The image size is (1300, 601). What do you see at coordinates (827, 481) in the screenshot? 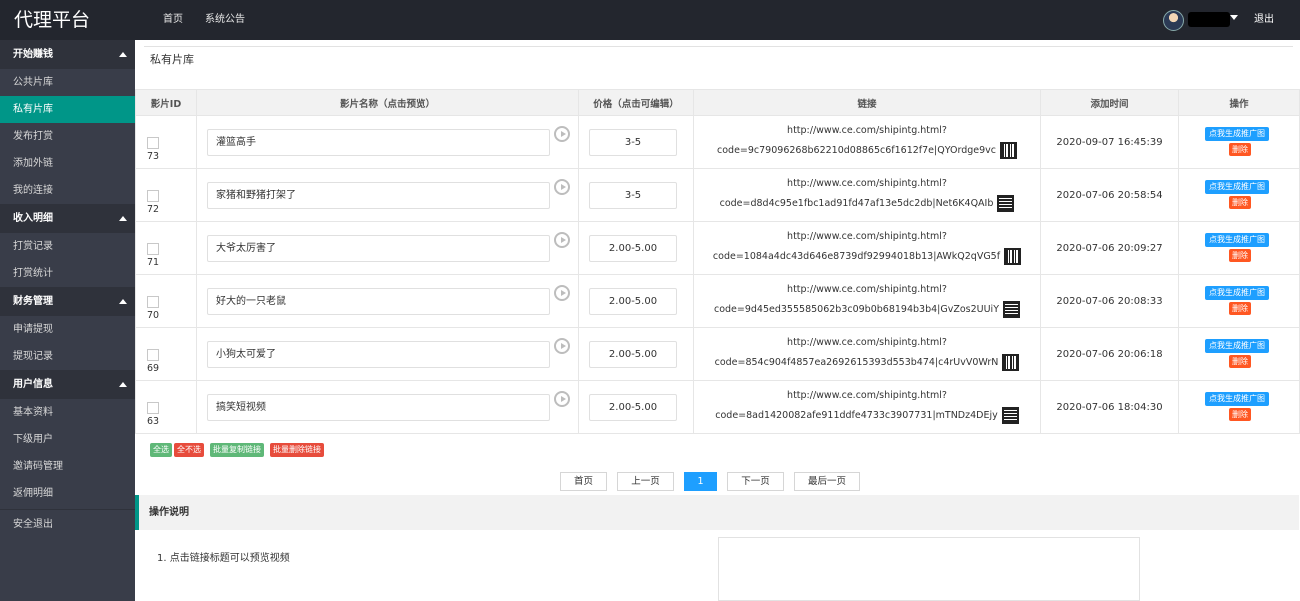
I see `page-last-button: 最后一页` at bounding box center [827, 481].